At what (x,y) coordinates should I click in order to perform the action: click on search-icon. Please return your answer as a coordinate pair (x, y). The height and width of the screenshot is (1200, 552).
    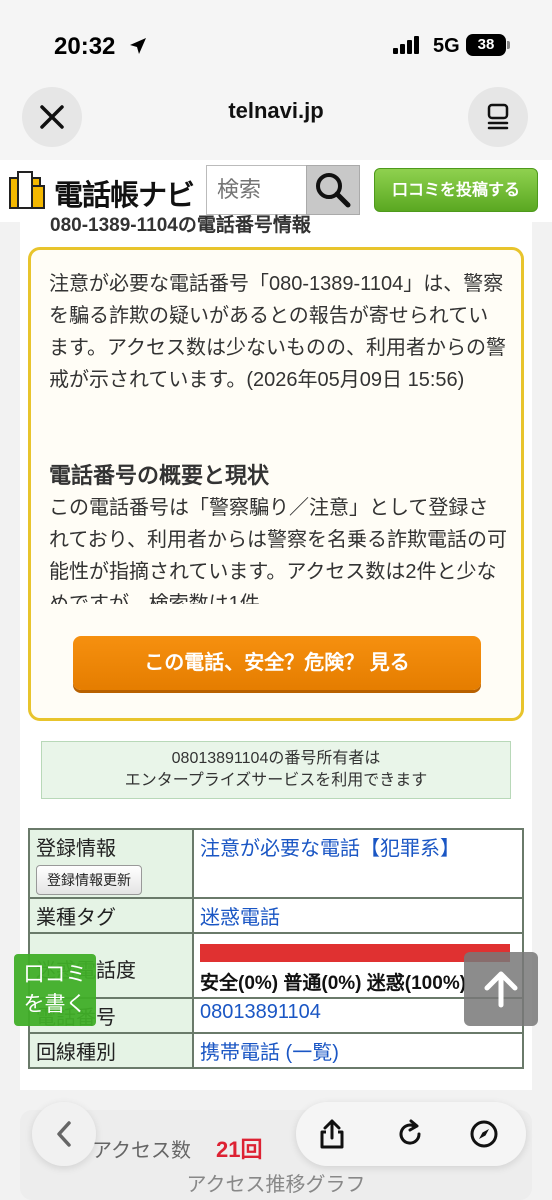
    Looking at the image, I should click on (333, 190).